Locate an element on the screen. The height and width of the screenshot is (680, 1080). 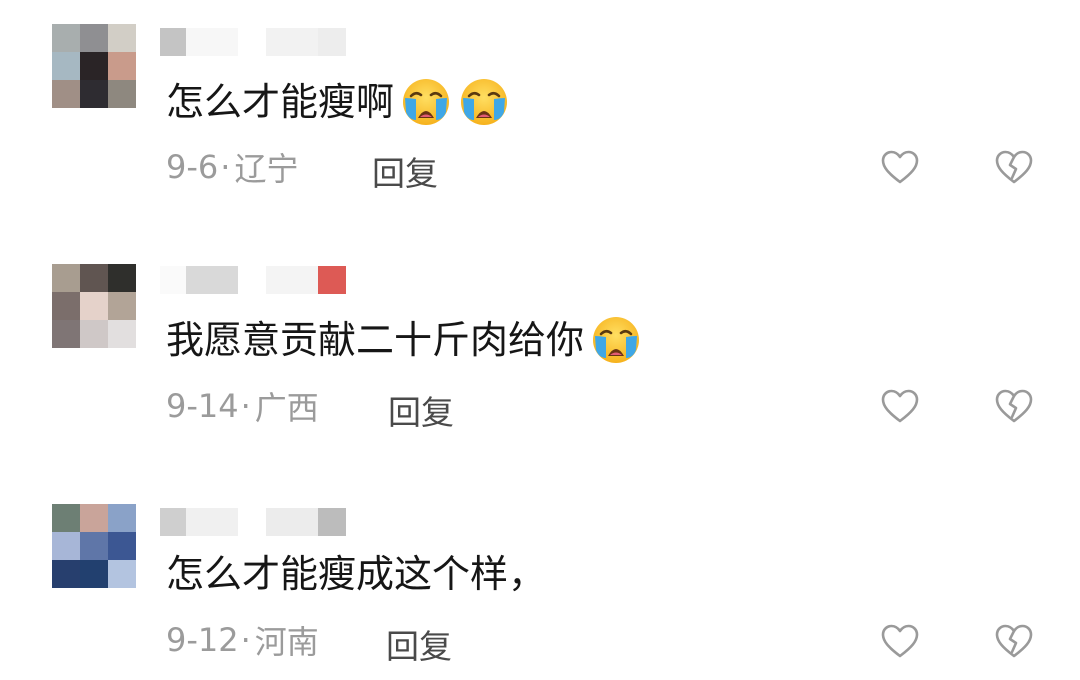
comment-text-row: 怎么才能瘦成这个样， is located at coordinates (356, 574).